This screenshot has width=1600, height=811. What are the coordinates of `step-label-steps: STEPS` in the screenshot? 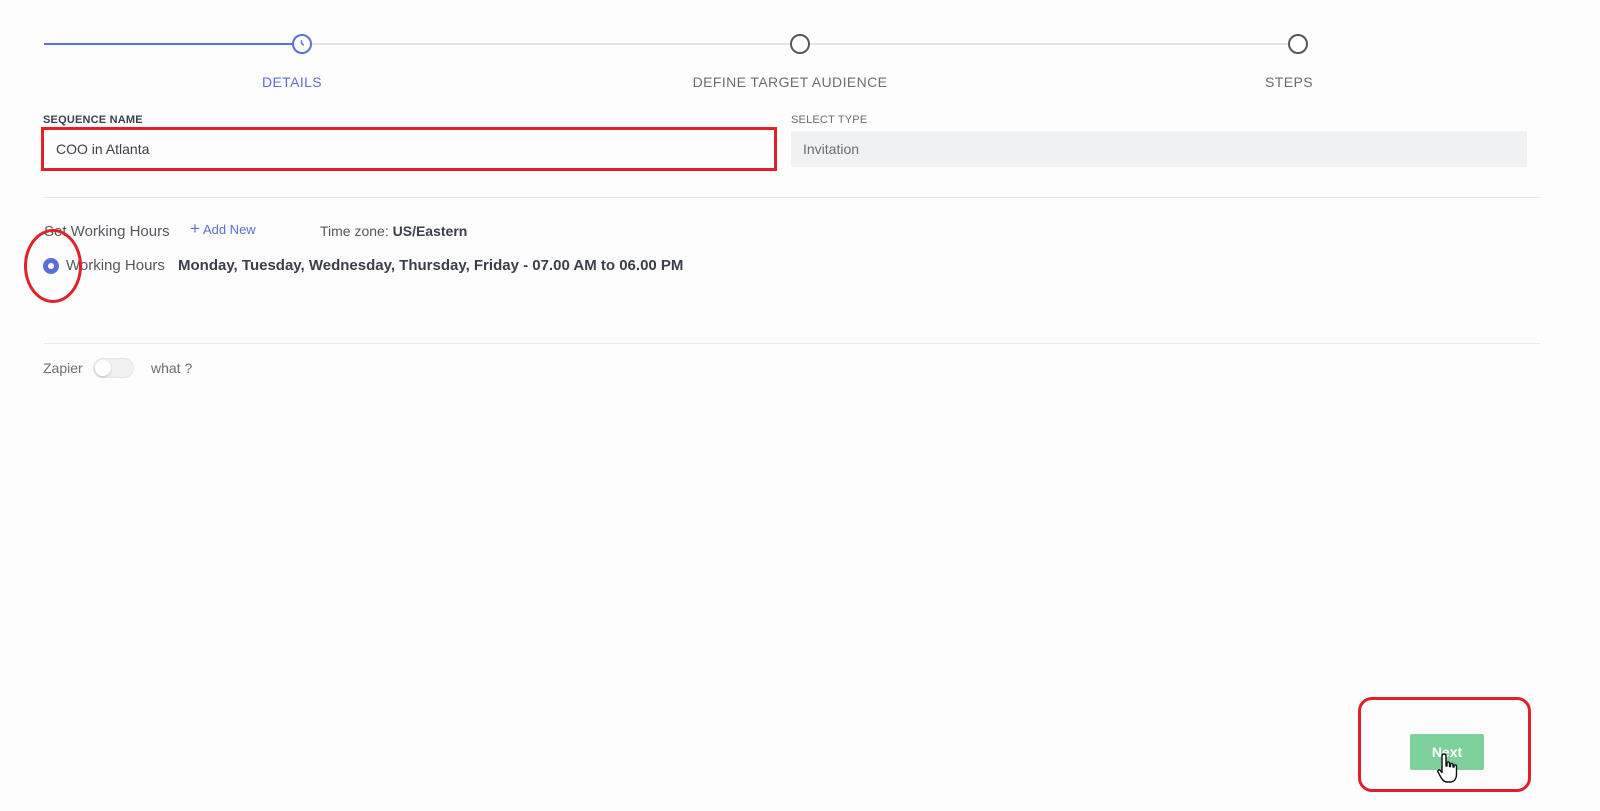 It's located at (1289, 82).